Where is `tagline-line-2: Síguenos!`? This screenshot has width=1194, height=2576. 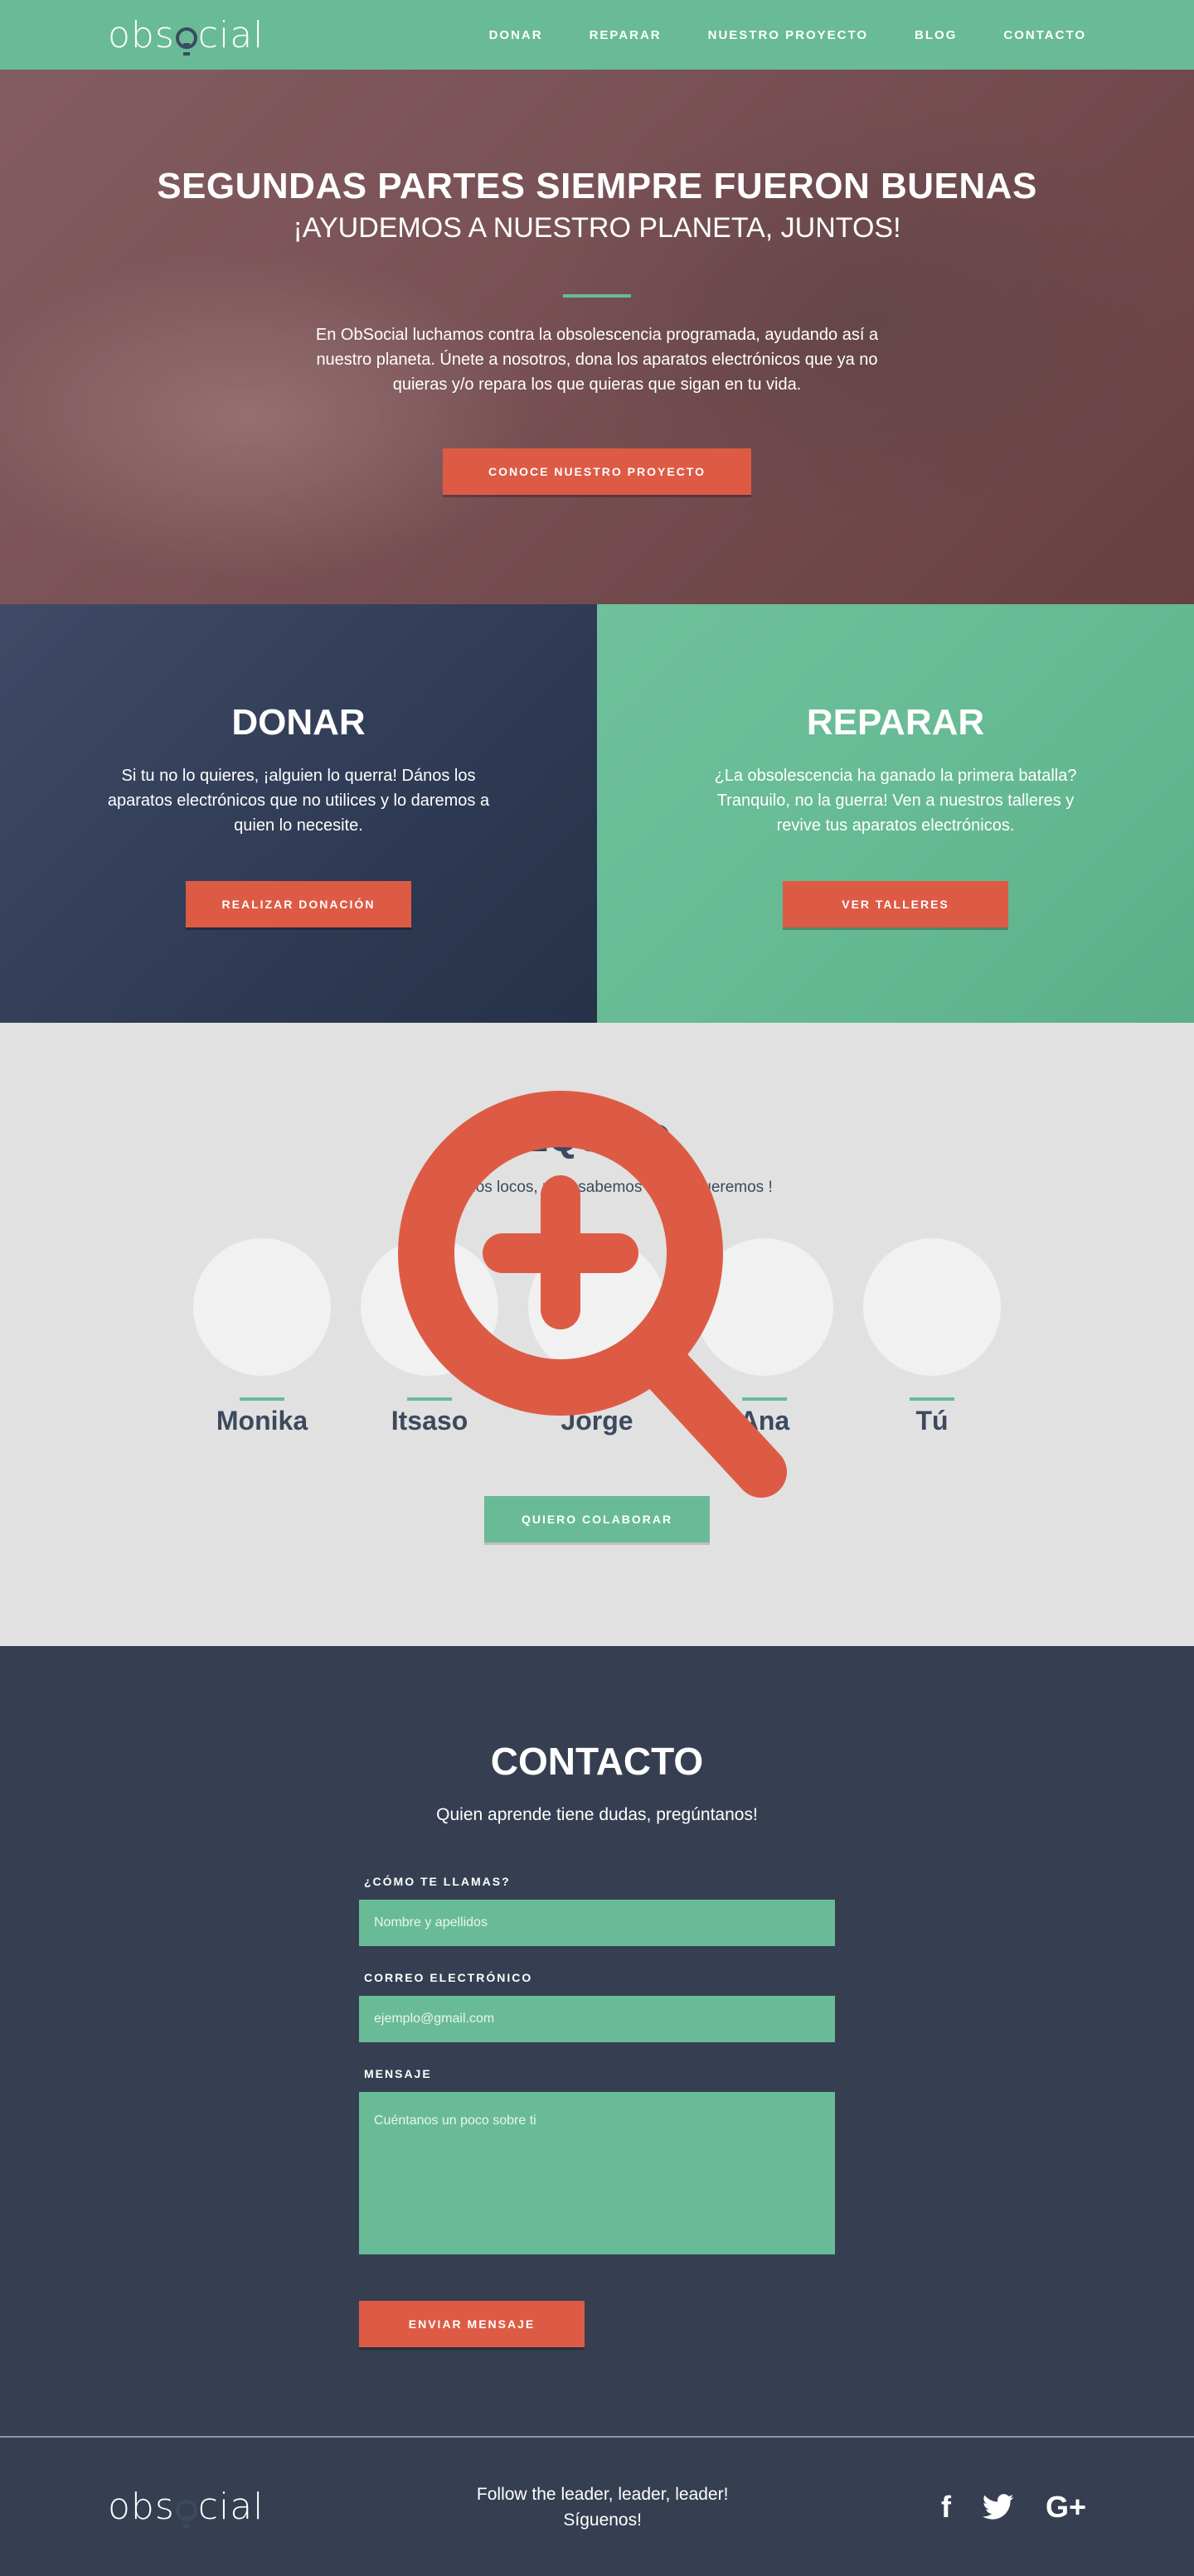 tagline-line-2: Síguenos! is located at coordinates (602, 2520).